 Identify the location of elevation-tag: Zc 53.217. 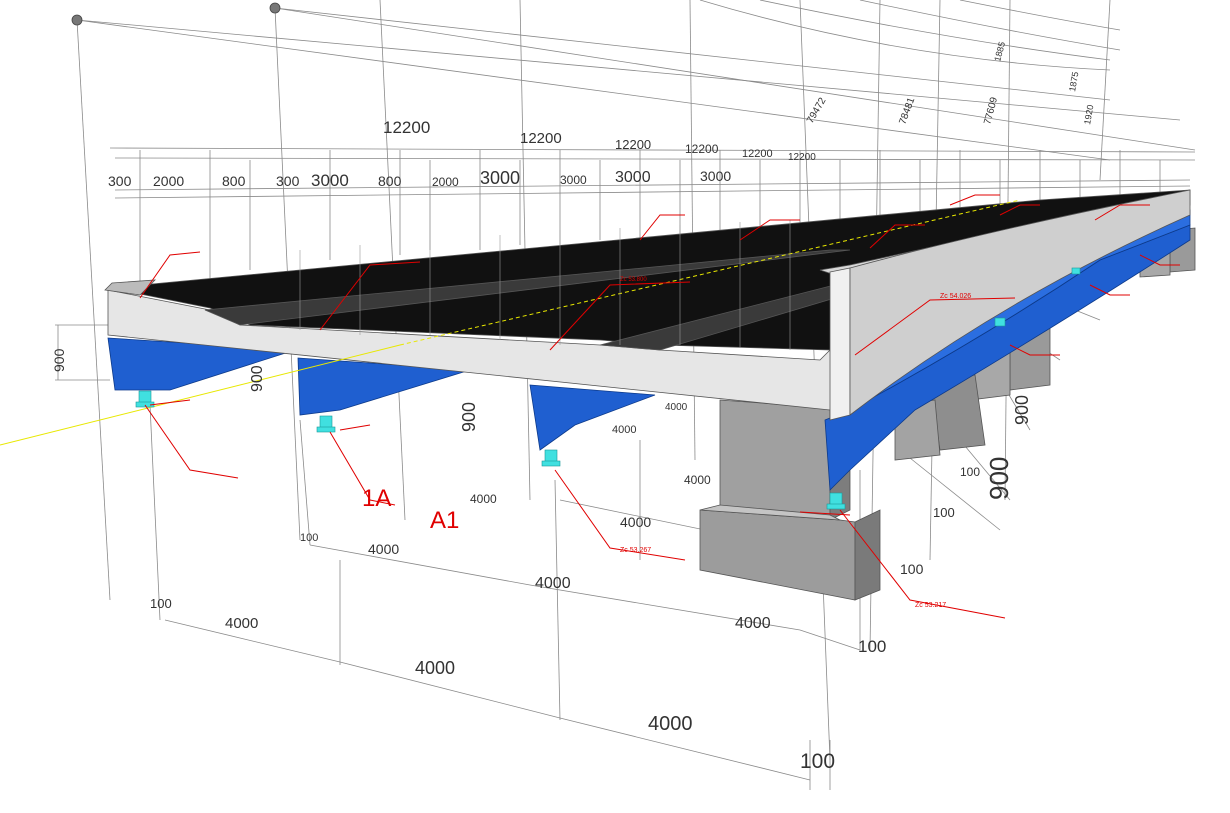
(930, 605).